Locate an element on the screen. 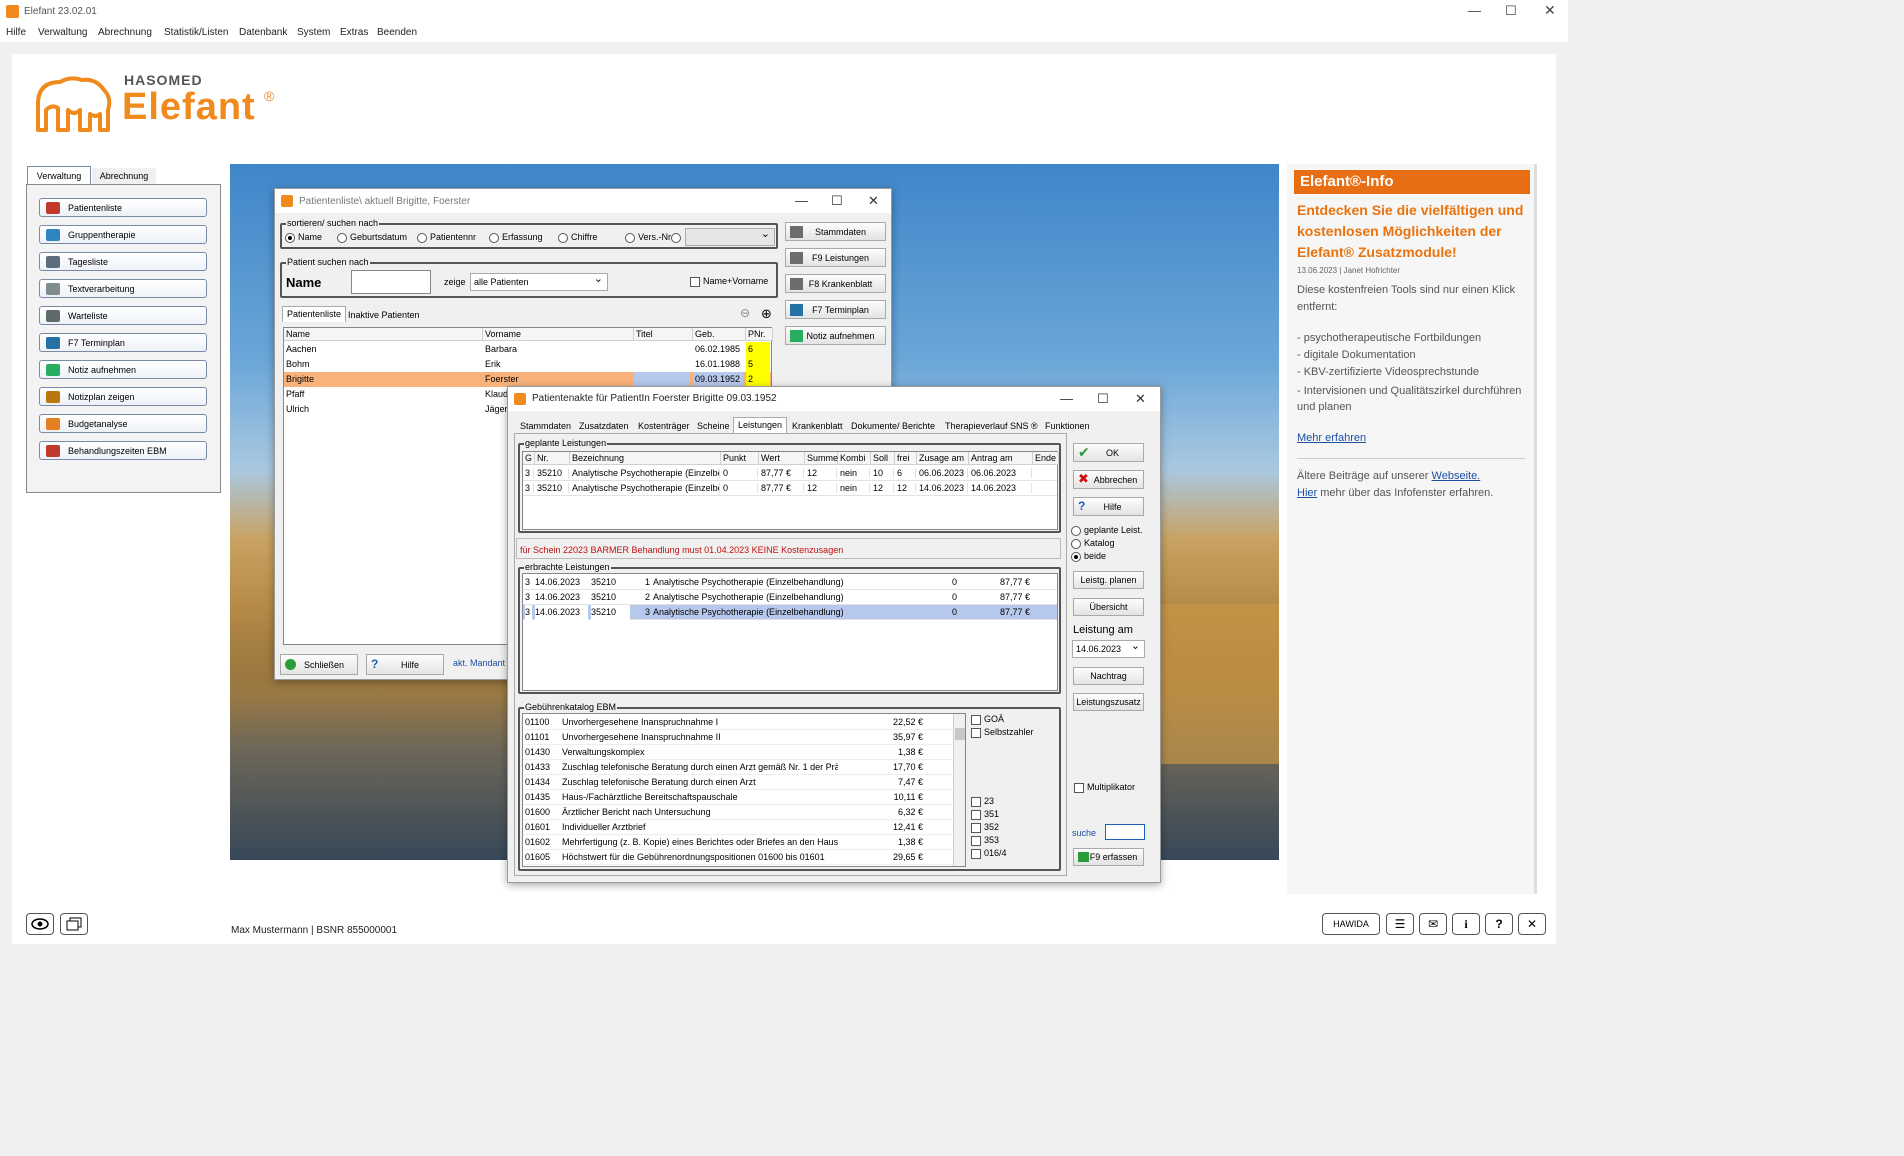  zoom-out-icon: ⊖ is located at coordinates (748, 314).